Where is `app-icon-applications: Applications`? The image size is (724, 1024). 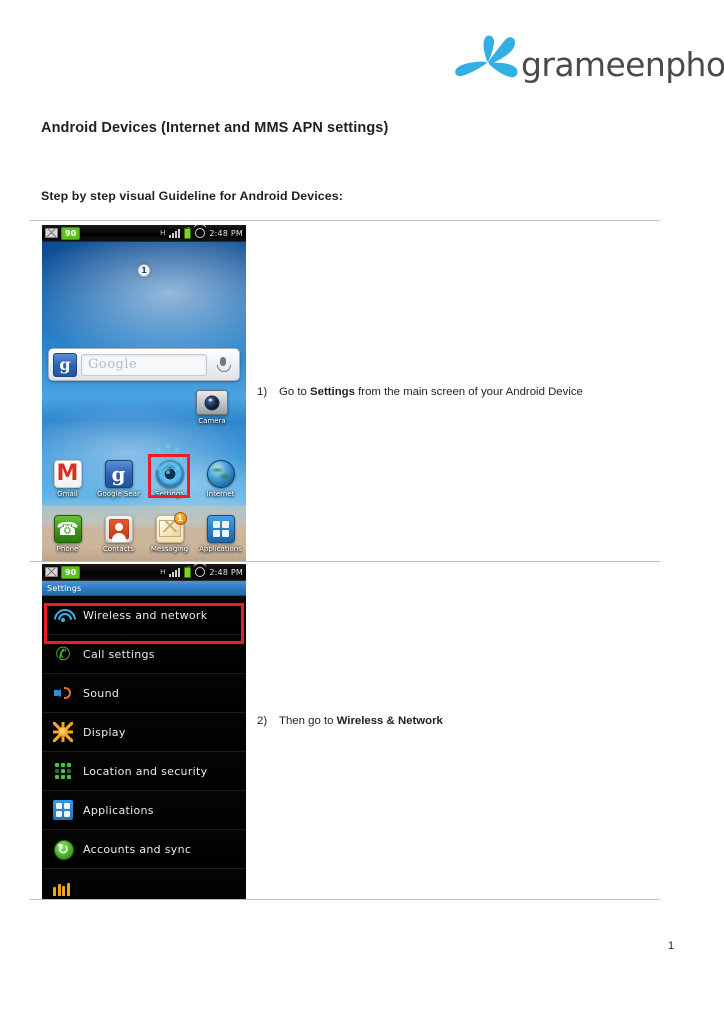
app-icon-applications: Applications is located at coordinates (221, 534).